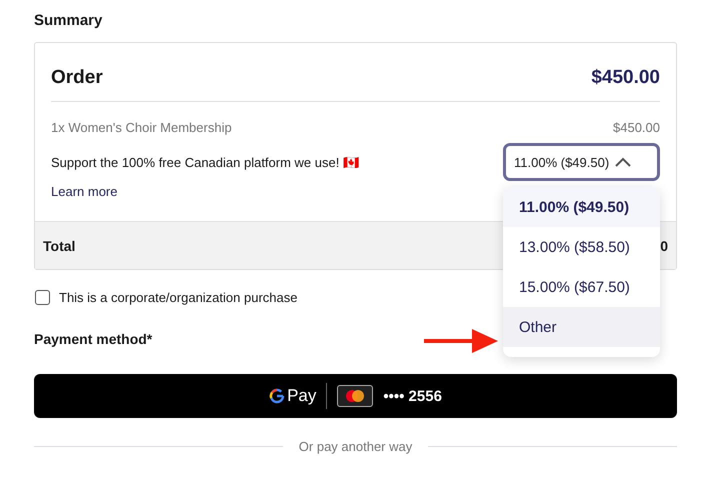 This screenshot has width=718, height=490. What do you see at coordinates (636, 127) in the screenshot?
I see `line-item-amount: $450.00` at bounding box center [636, 127].